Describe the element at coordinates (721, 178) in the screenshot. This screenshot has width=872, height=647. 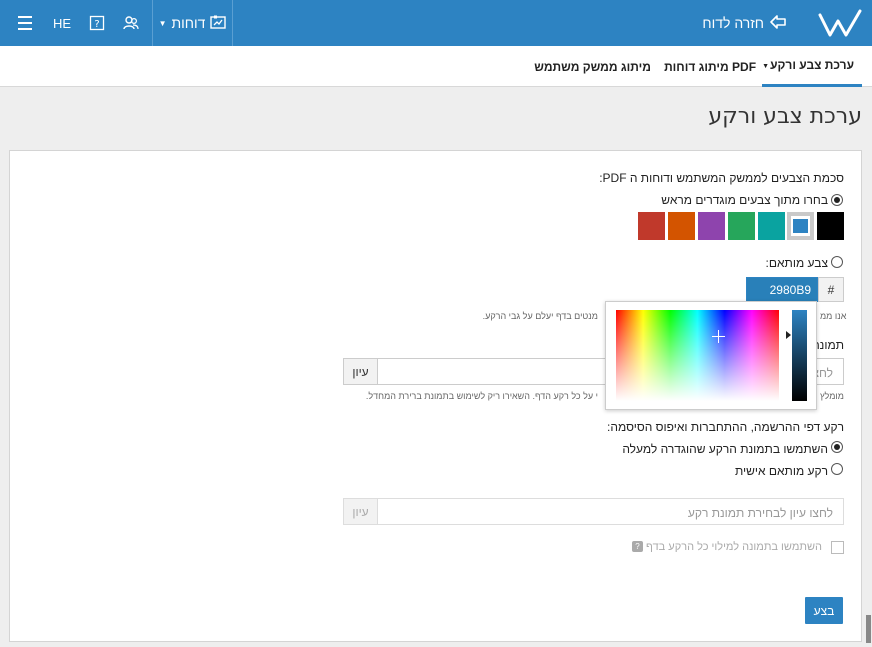
I see `color-scheme-heading: סכמת הצבעים לממשק המשתמש ודוחות ה PDF:` at that location.